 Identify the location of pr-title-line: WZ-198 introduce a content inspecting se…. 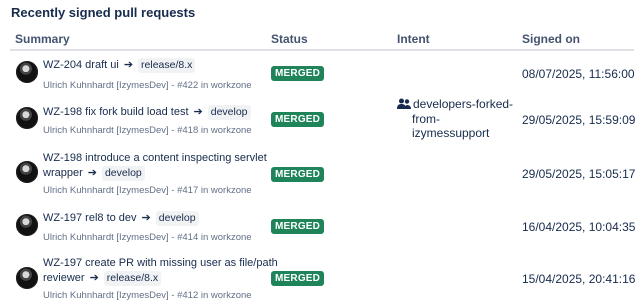
(155, 158).